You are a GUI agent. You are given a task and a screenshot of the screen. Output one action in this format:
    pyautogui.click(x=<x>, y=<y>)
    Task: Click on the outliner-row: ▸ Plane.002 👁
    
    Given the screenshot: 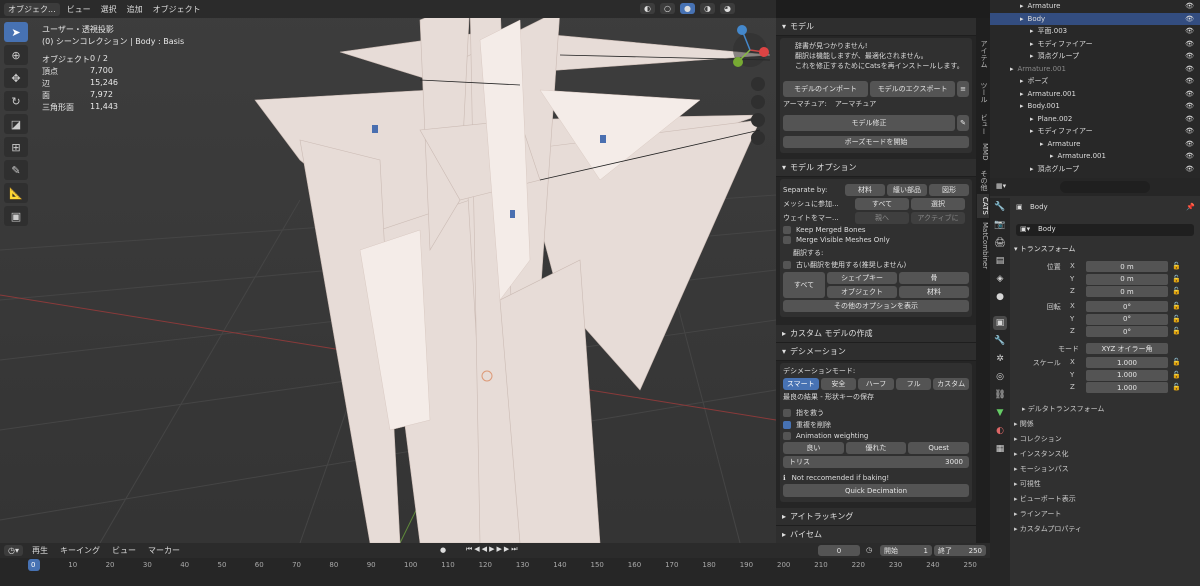 What is the action you would take?
    pyautogui.click(x=1095, y=119)
    